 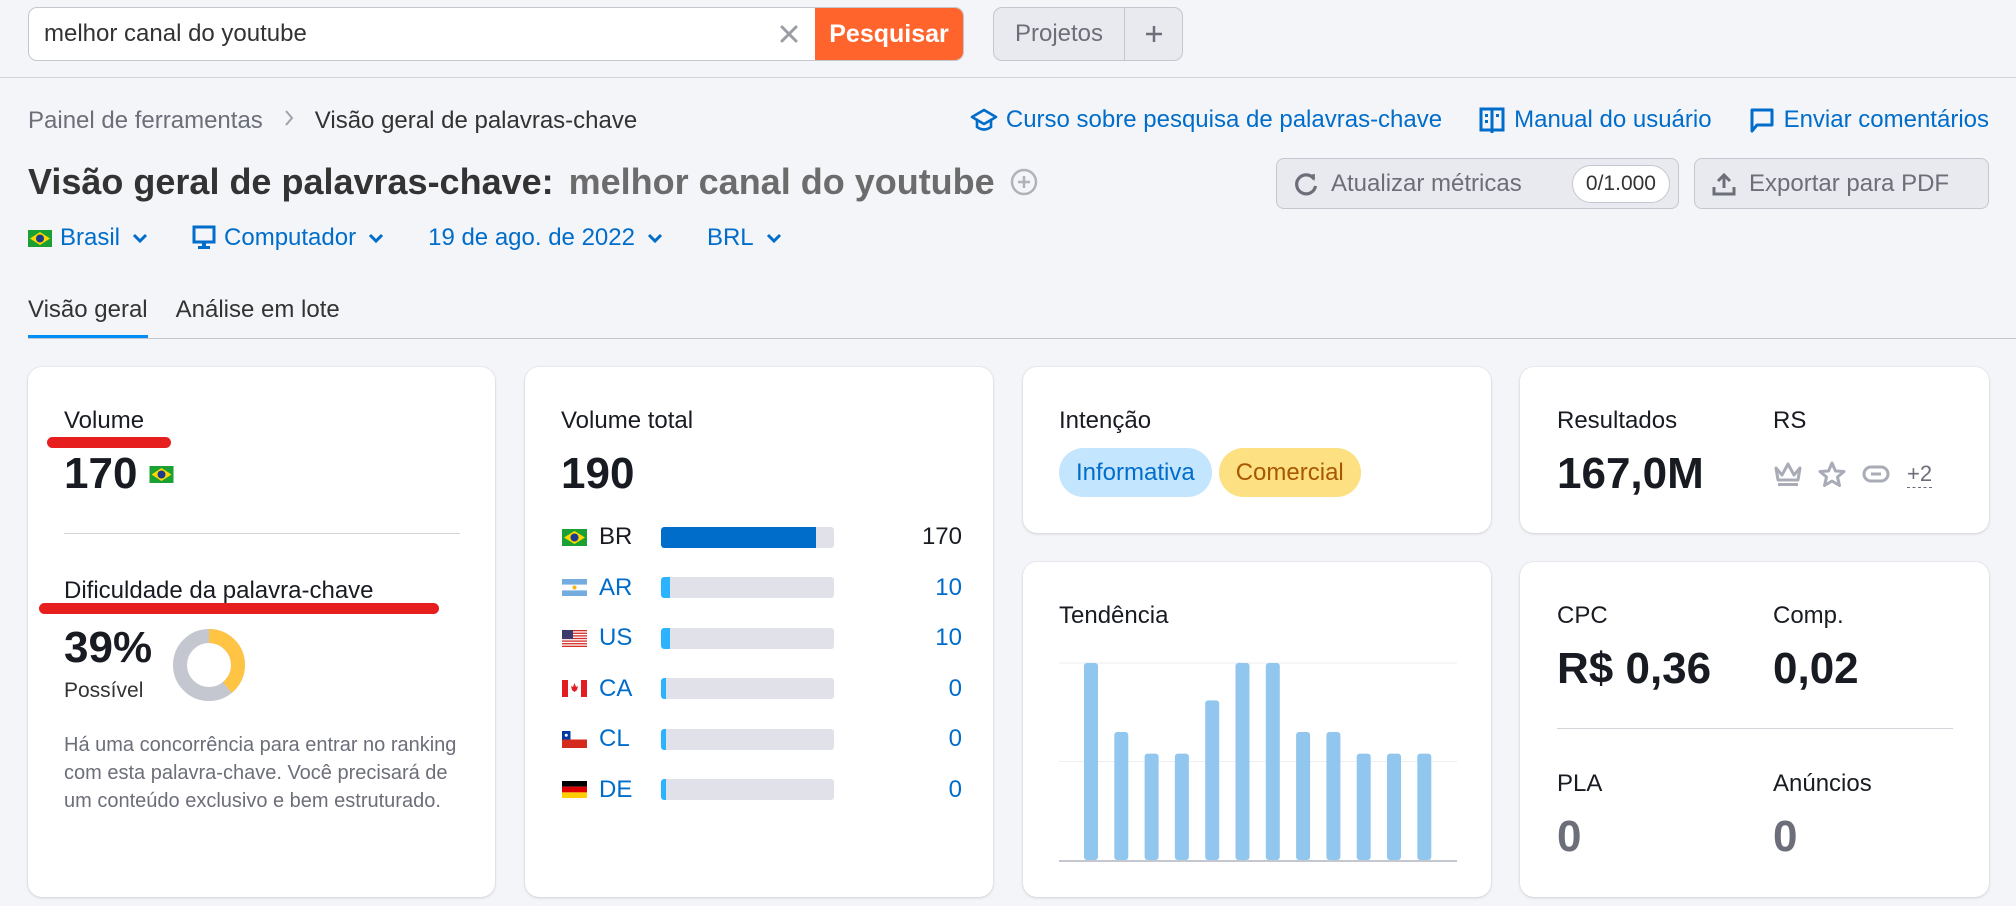 What do you see at coordinates (1849, 183) in the screenshot?
I see `export-pdf-label: Exportar para PDF` at bounding box center [1849, 183].